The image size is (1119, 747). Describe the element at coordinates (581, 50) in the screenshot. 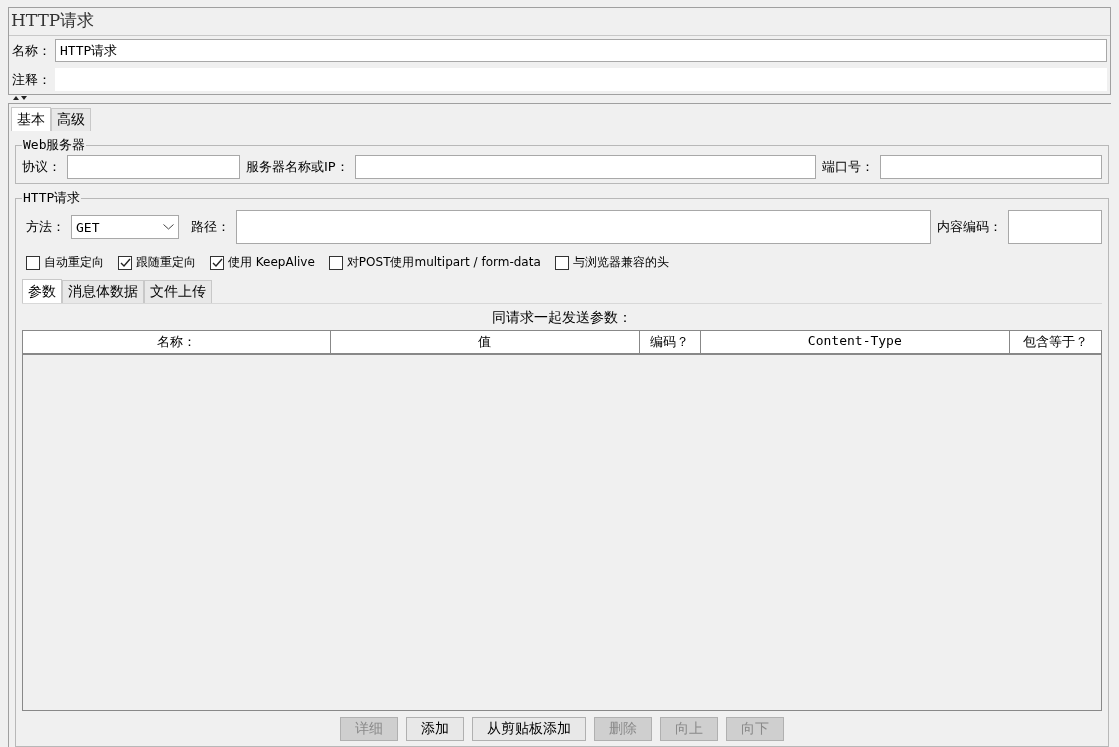

I see `name-field: HTTP请求` at that location.